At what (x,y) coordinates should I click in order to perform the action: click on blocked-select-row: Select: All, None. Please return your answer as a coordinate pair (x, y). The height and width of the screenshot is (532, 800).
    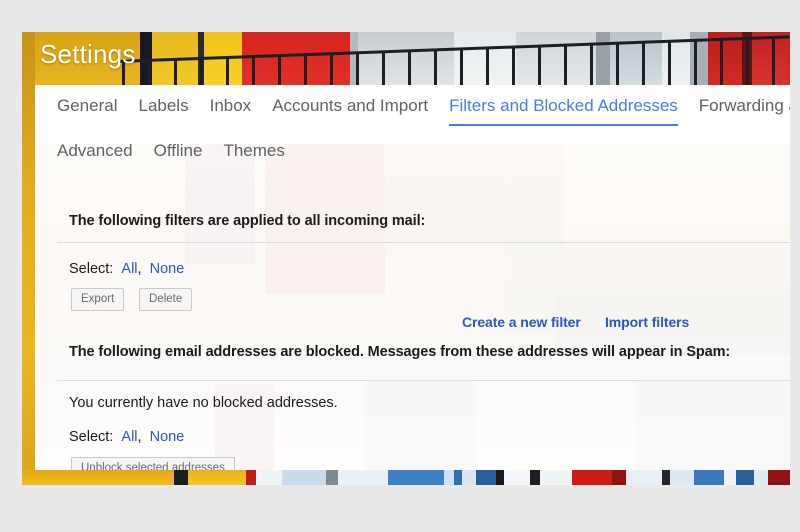
    Looking at the image, I should click on (126, 437).